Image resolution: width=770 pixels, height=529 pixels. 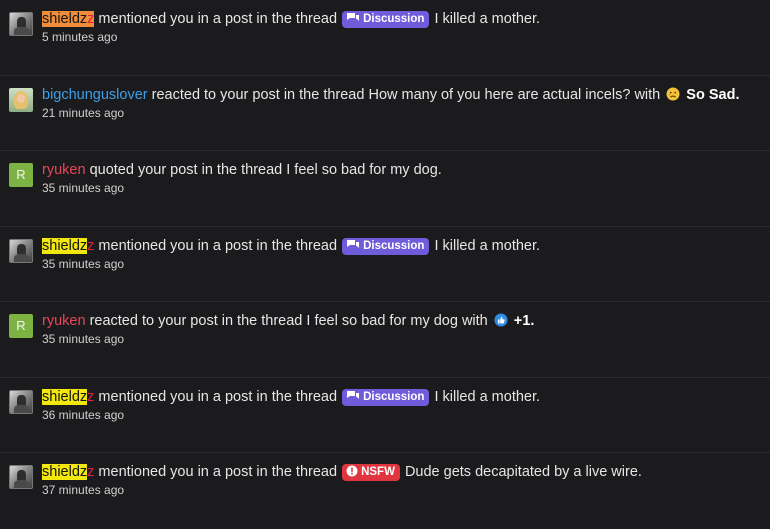 I want to click on thumbs-up-icon, so click(x=501, y=320).